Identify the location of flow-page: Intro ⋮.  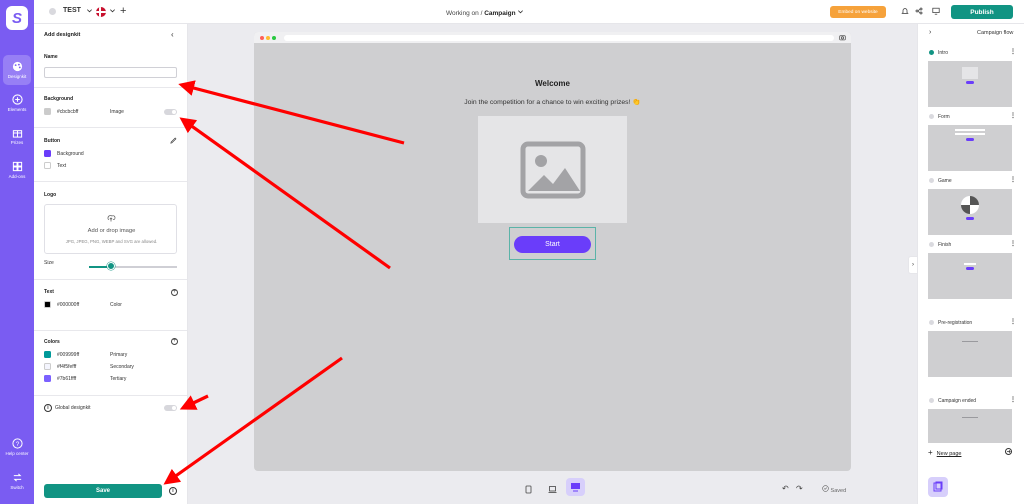
(973, 77).